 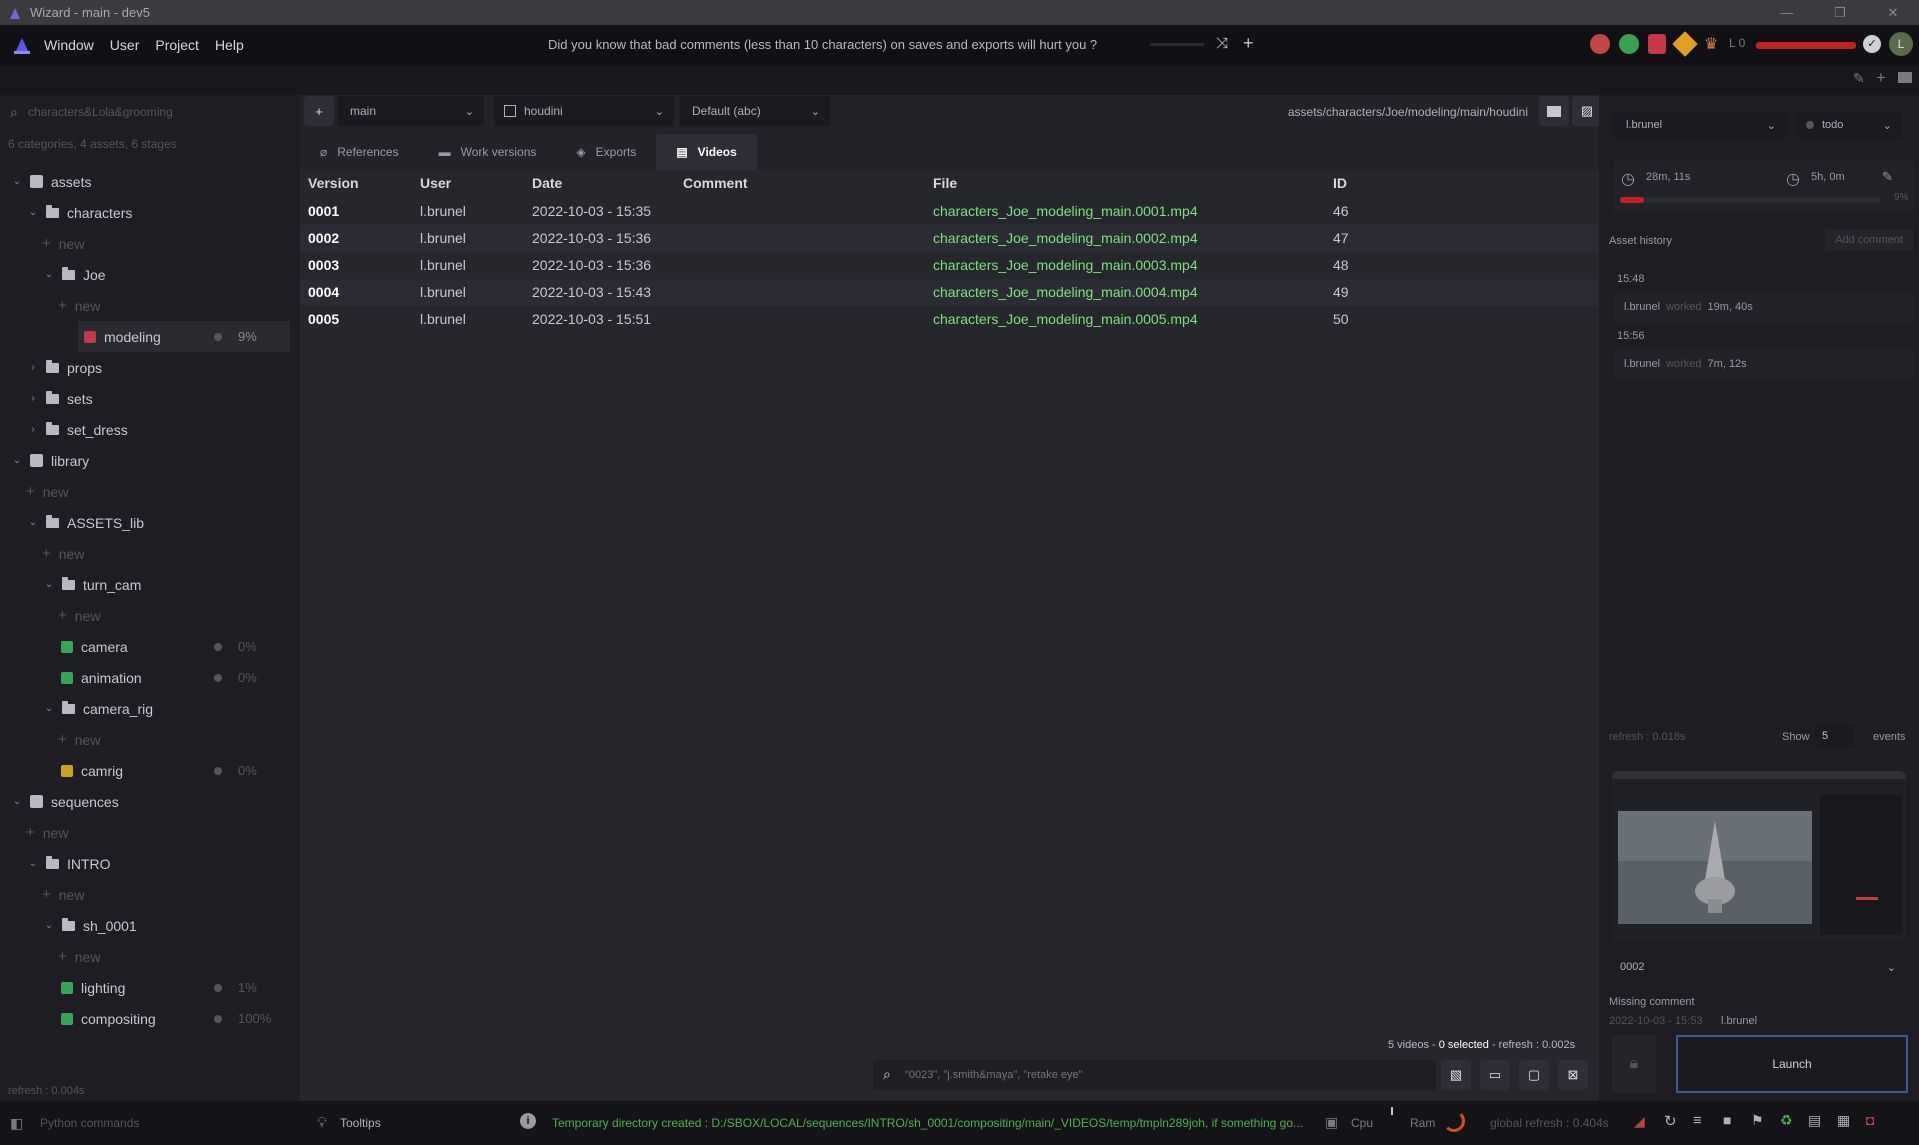 I want to click on tree-item: › sets, so click(x=145, y=398).